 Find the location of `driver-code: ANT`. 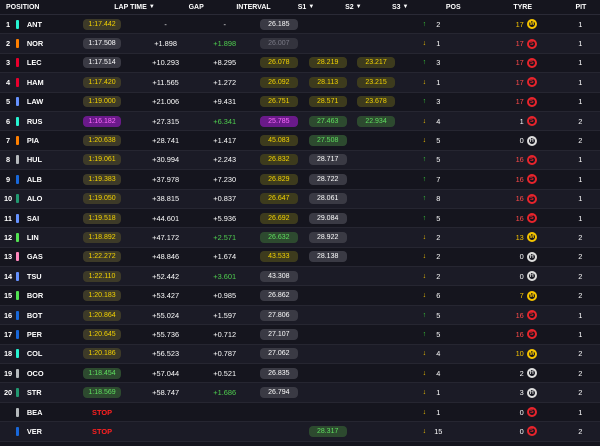

driver-code: ANT is located at coordinates (47, 24).